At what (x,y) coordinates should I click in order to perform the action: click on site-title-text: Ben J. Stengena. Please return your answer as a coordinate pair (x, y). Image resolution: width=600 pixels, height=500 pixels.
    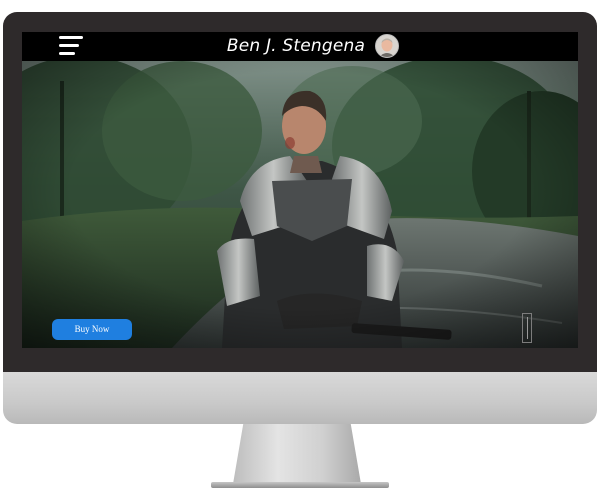
    Looking at the image, I should click on (296, 46).